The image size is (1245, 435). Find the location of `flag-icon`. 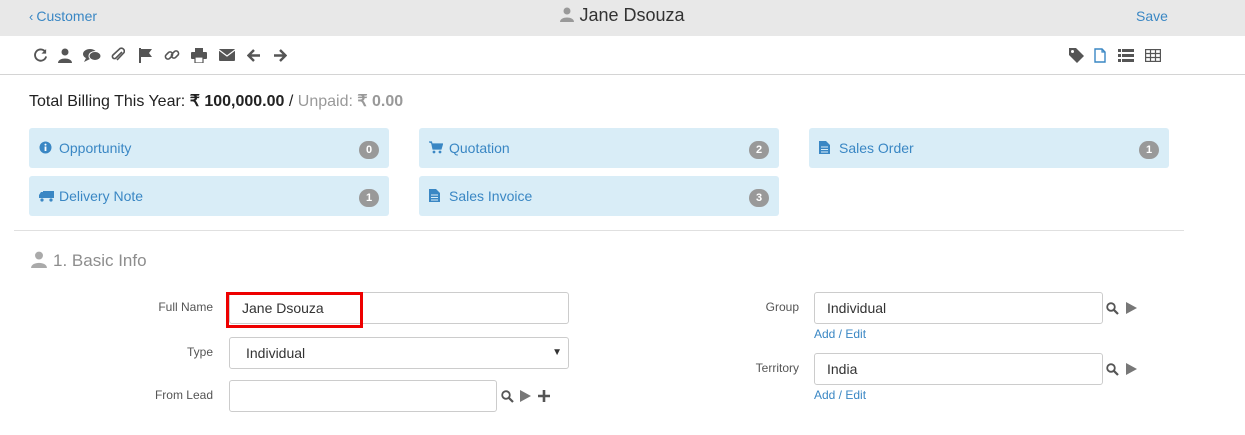

flag-icon is located at coordinates (145, 55).